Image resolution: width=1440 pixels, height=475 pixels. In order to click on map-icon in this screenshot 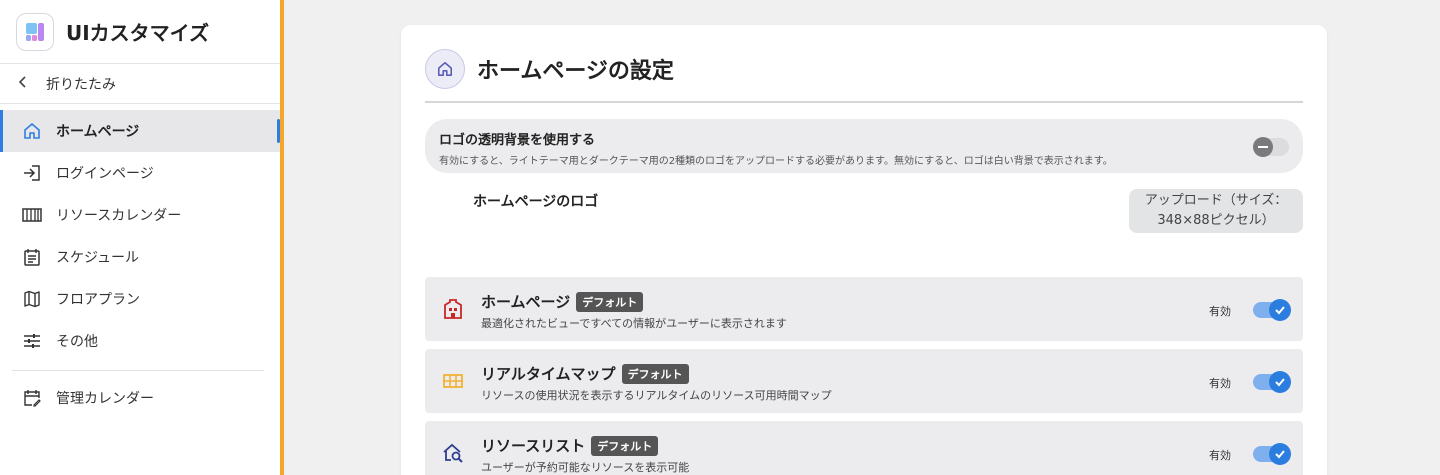, I will do `click(32, 299)`.